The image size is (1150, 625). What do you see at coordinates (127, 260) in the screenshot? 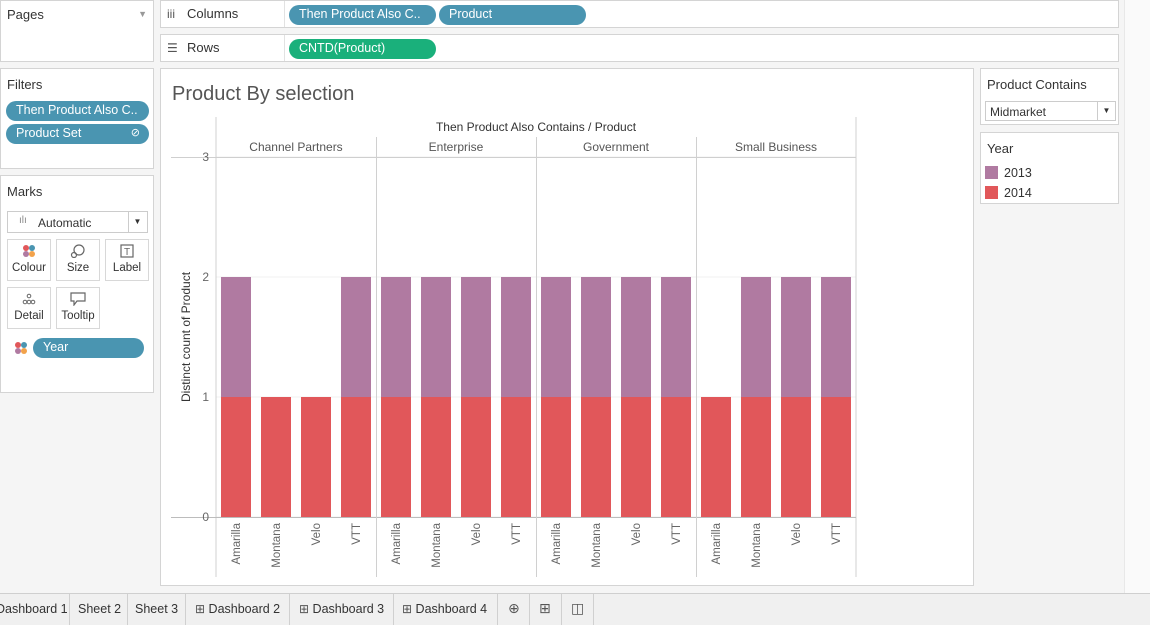
I see `label-button: T Label` at bounding box center [127, 260].